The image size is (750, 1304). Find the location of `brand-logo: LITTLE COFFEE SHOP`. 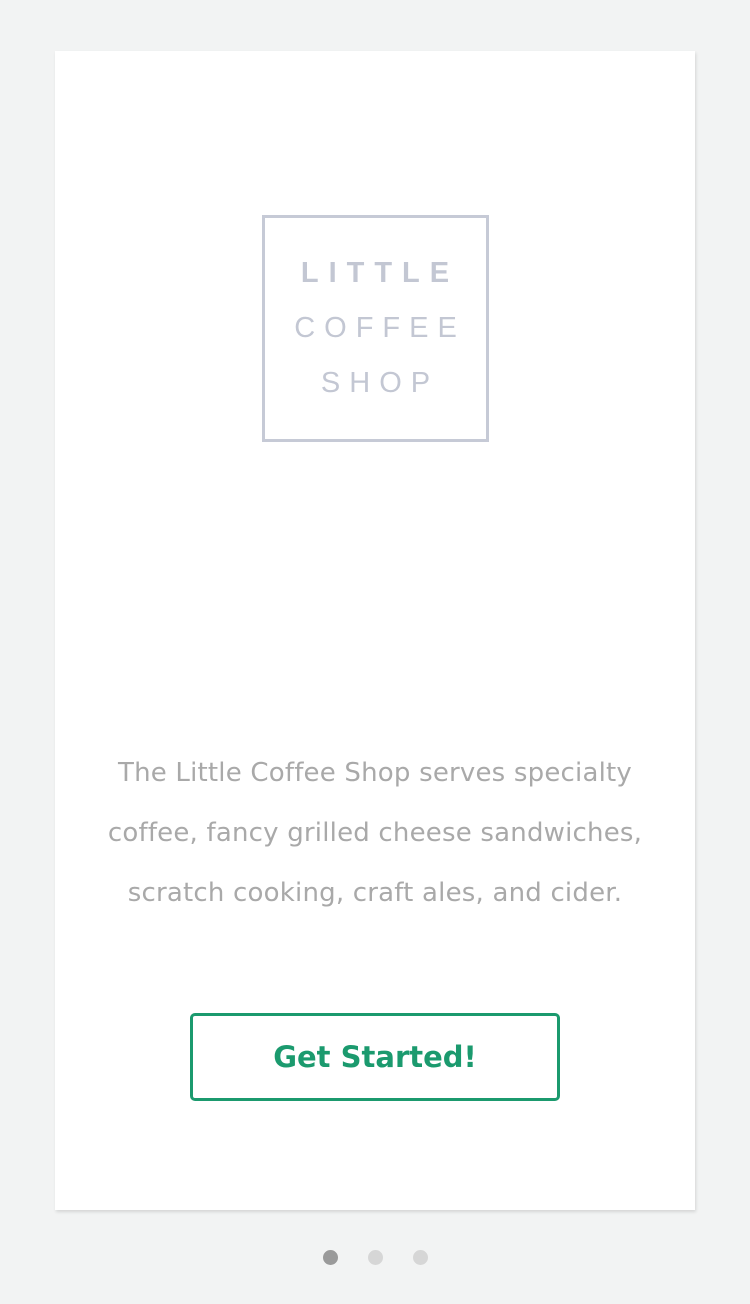

brand-logo: LITTLE COFFEE SHOP is located at coordinates (375, 328).